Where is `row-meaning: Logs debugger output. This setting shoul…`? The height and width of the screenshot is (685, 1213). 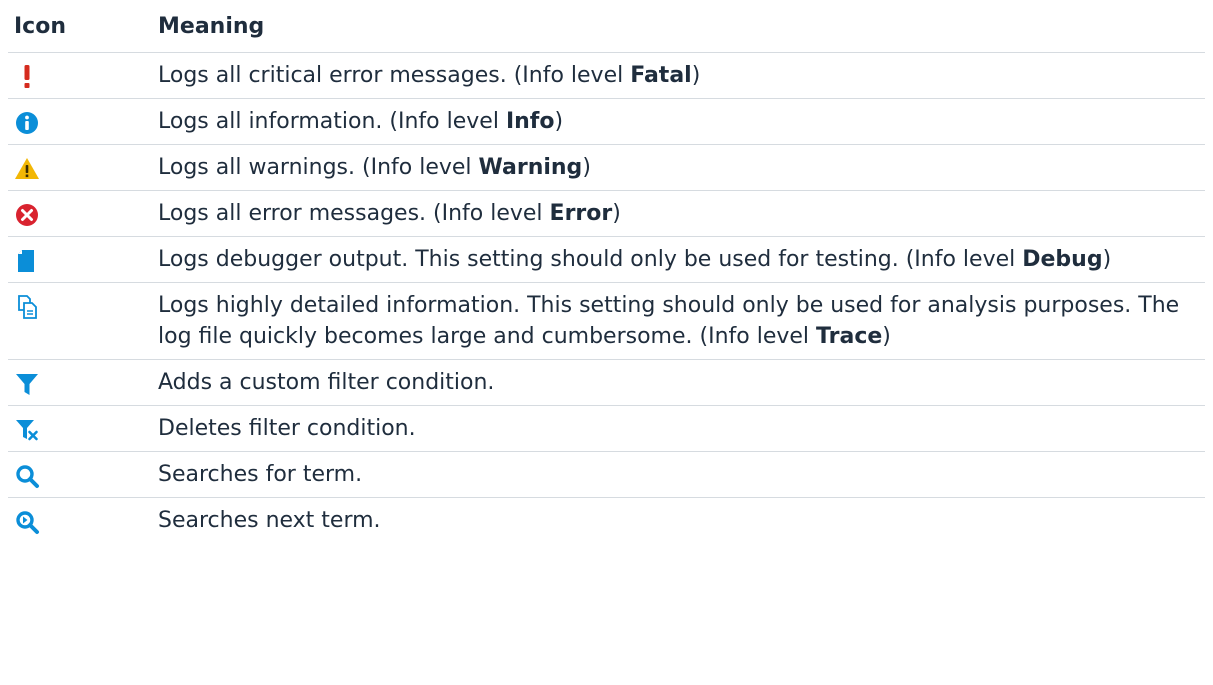
row-meaning: Logs debugger output. This setting shoul… is located at coordinates (678, 259).